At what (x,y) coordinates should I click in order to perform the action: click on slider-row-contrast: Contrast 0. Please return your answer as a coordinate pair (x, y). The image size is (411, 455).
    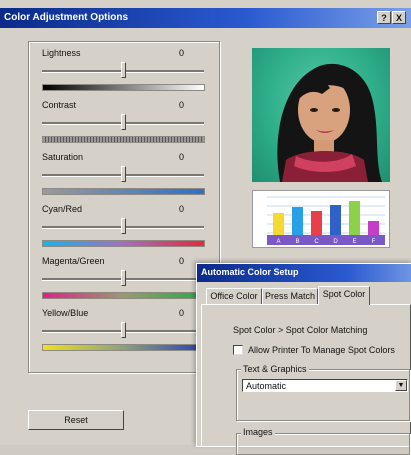
    Looking at the image, I should click on (124, 126).